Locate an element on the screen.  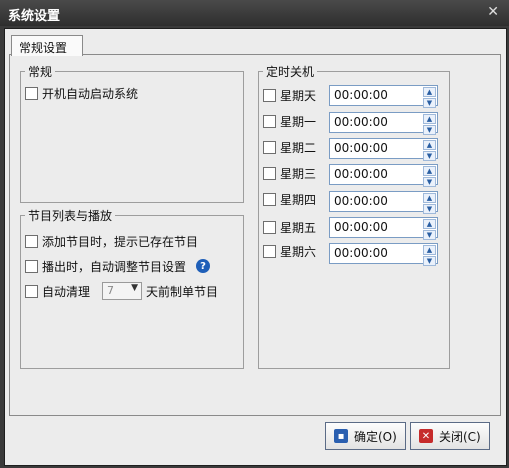
day-label: 星期六 is located at coordinates (298, 251).